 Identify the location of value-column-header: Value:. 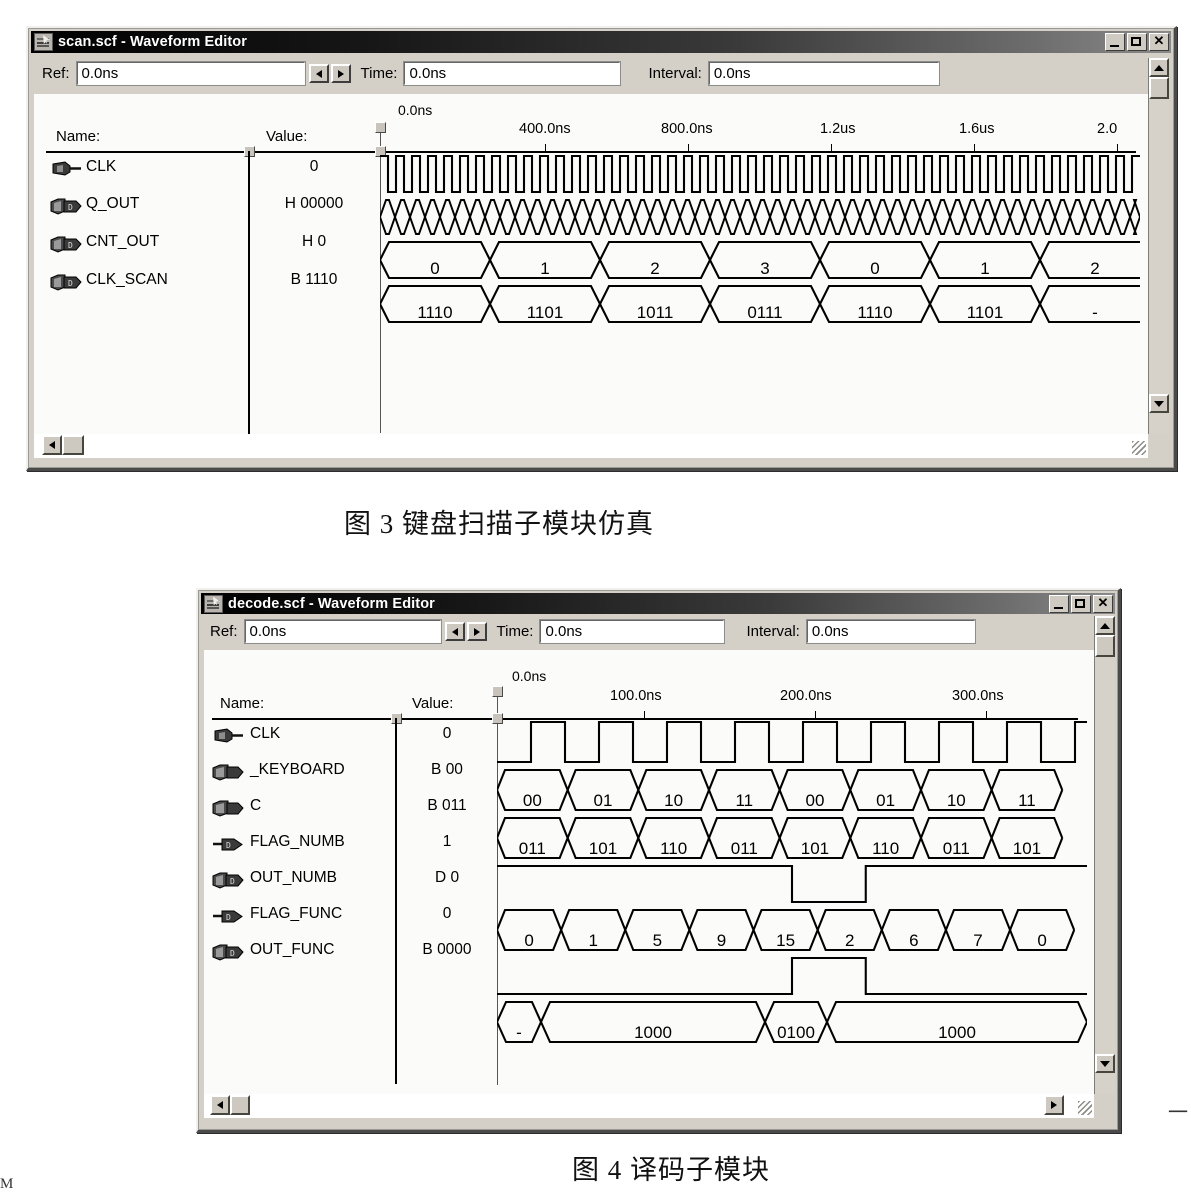
(287, 136).